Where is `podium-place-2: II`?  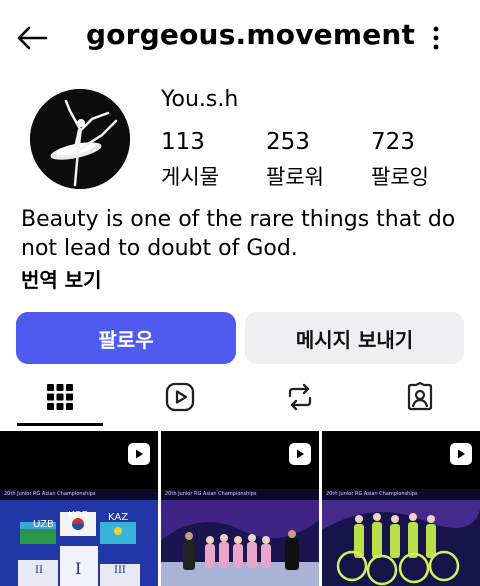
podium-place-2: II is located at coordinates (39, 570).